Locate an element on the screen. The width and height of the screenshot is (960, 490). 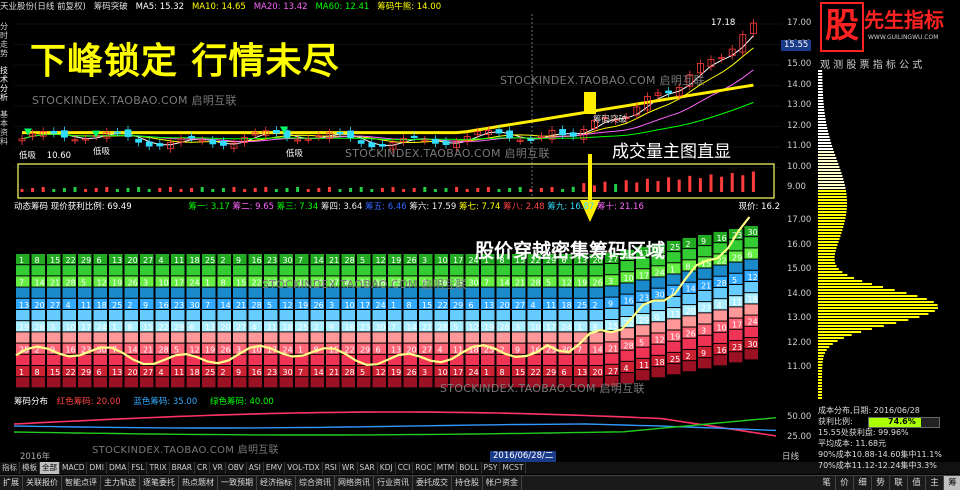
bottom-menu-item: 关联报价 is located at coordinates (42, 483).